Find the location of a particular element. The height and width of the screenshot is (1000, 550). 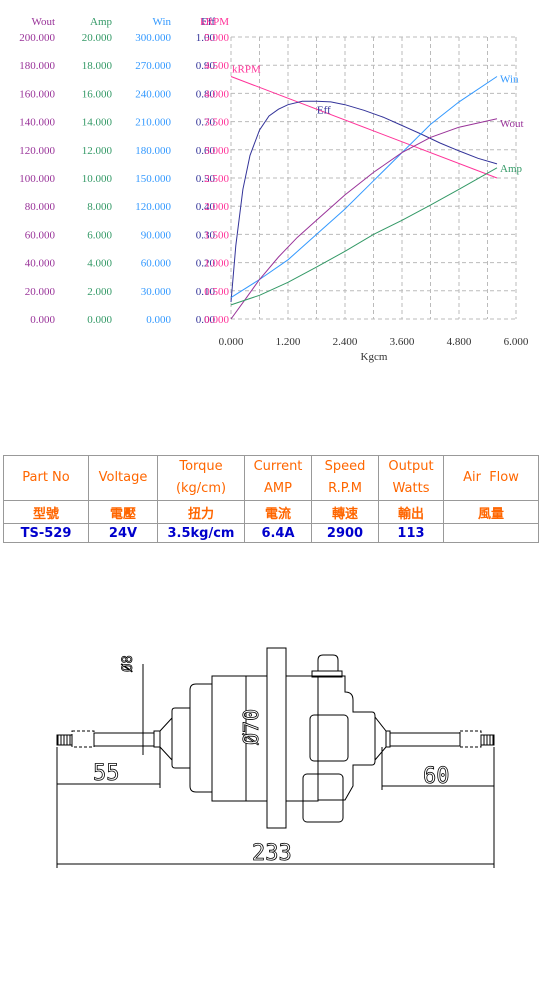

y-tick-label-amp: 10.000 is located at coordinates (97, 179).